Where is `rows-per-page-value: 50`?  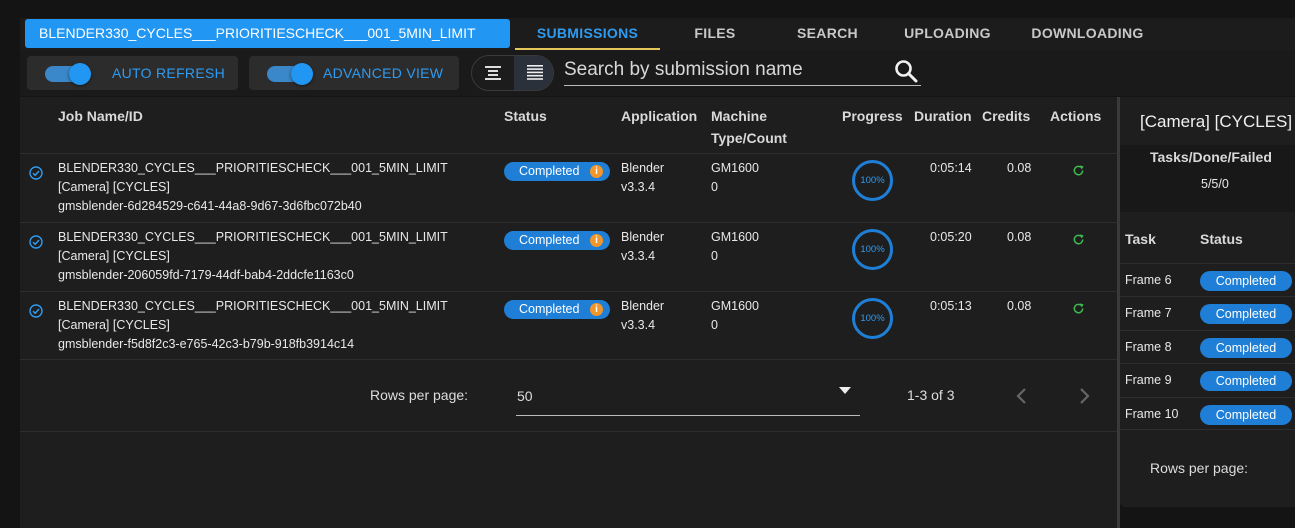
rows-per-page-value: 50 is located at coordinates (525, 396).